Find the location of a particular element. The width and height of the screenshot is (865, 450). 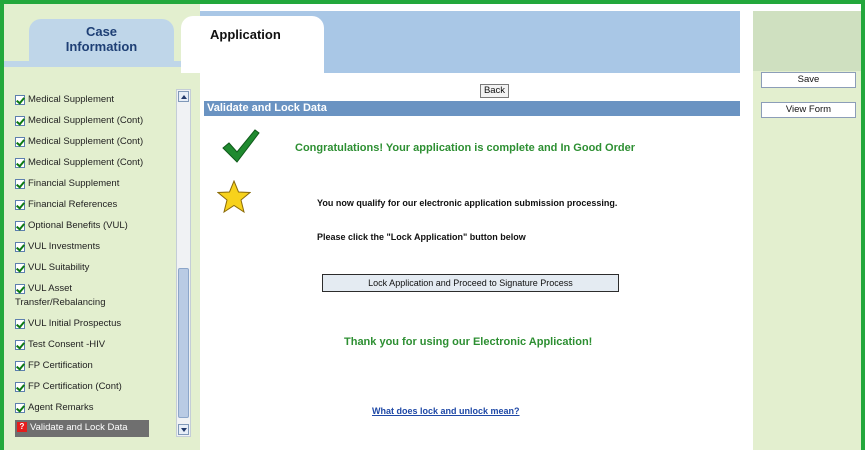

sidebar-item-optional-benefits: Optional Benefits (VUL) is located at coordinates (95, 226).